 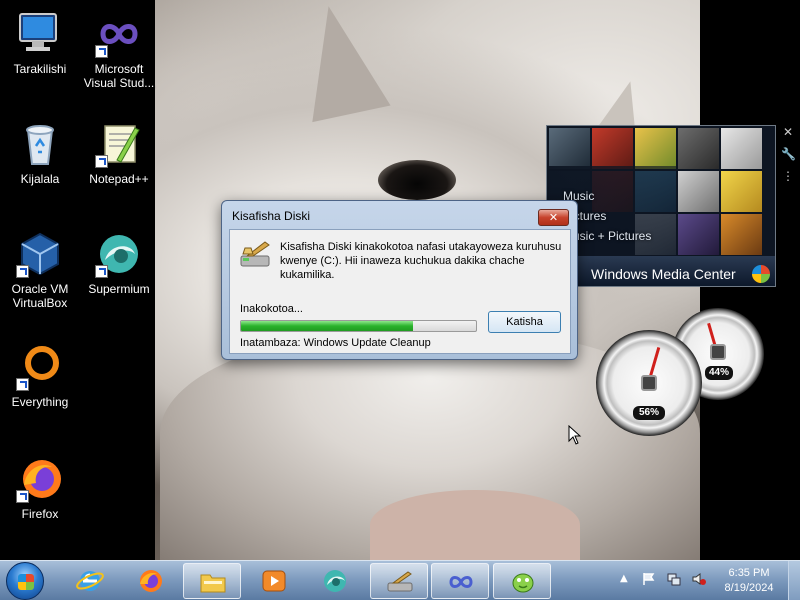 What do you see at coordinates (699, 579) in the screenshot?
I see `volume-muted-icon` at bounding box center [699, 579].